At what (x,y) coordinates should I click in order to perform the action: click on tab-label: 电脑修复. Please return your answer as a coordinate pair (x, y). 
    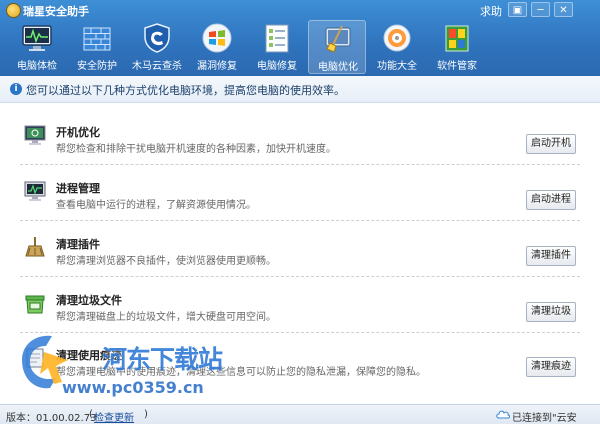
    Looking at the image, I should click on (277, 66).